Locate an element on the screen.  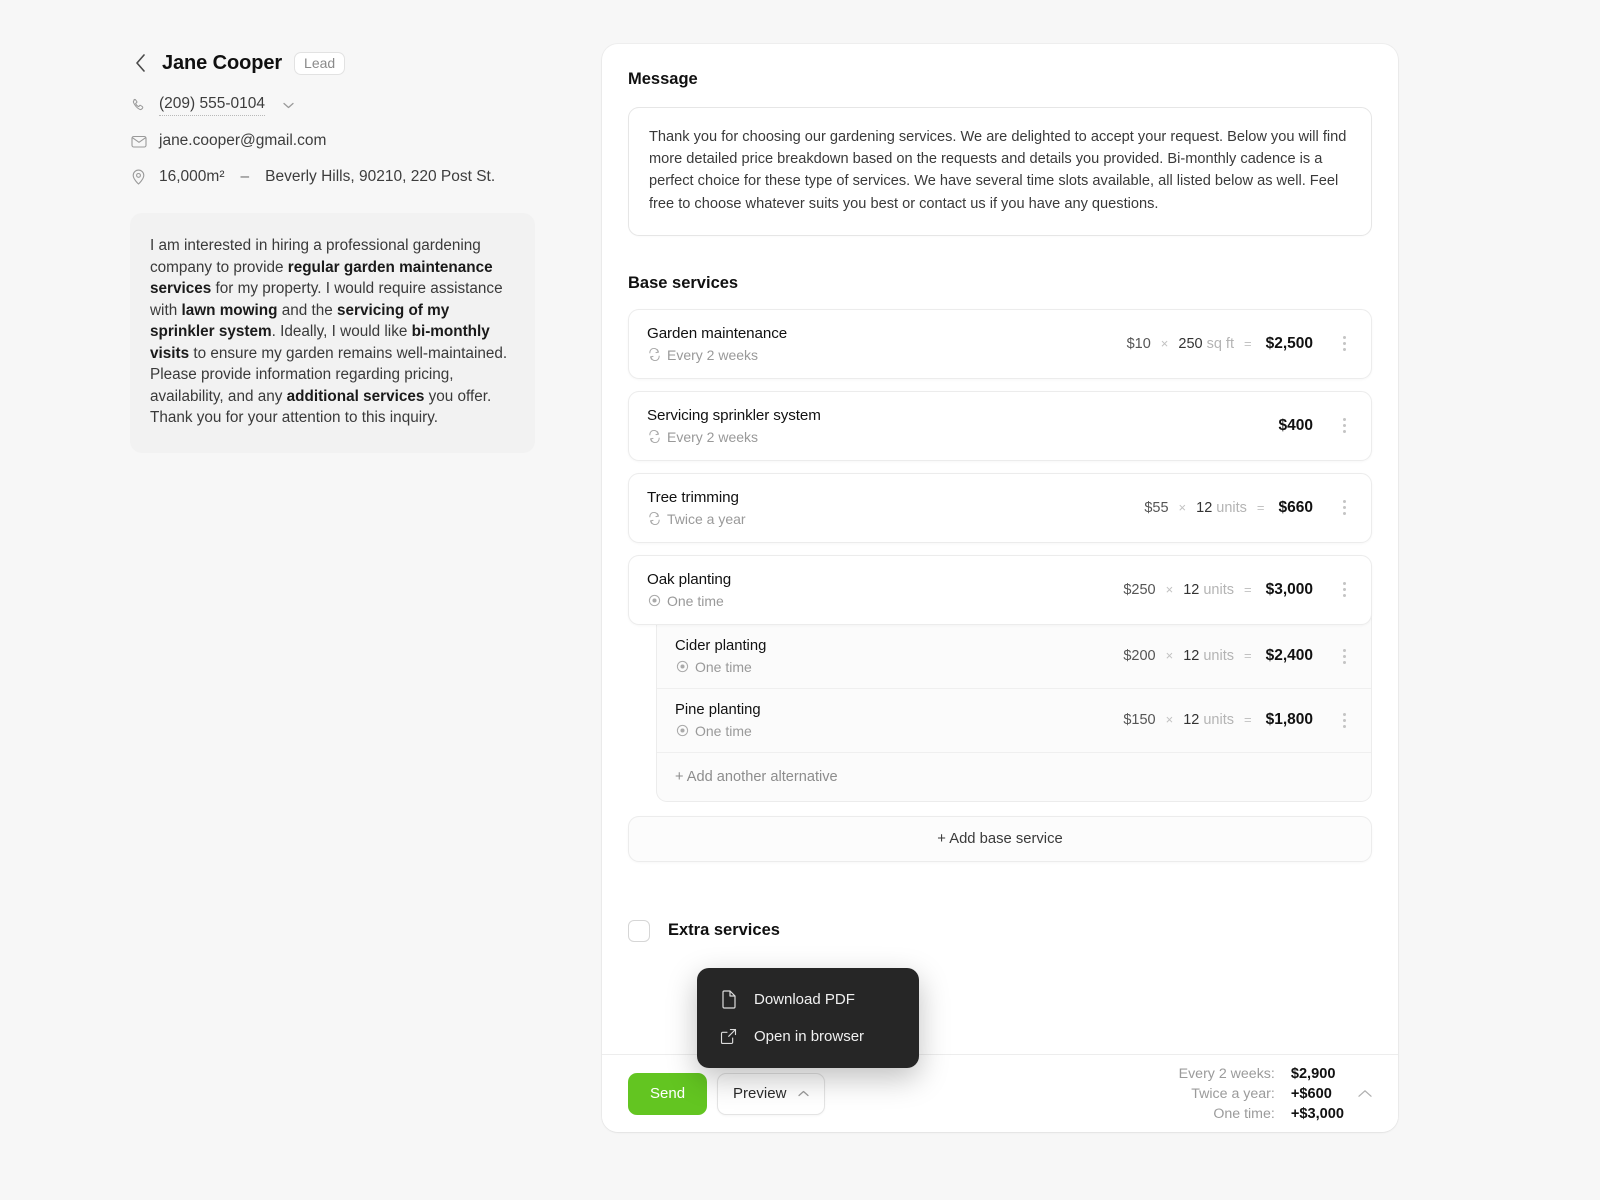
contact-row-phone: (209) 555-0104 is located at coordinates (350, 105).